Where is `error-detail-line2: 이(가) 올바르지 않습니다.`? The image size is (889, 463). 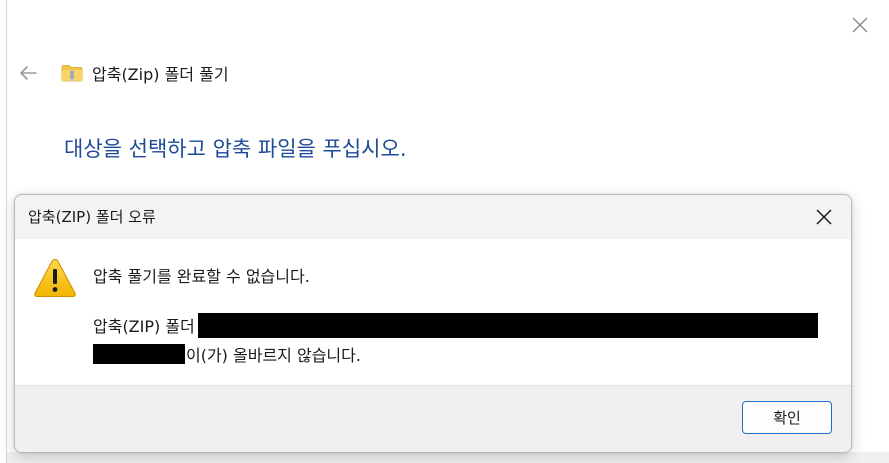 error-detail-line2: 이(가) 올바르지 않습니다. is located at coordinates (227, 354).